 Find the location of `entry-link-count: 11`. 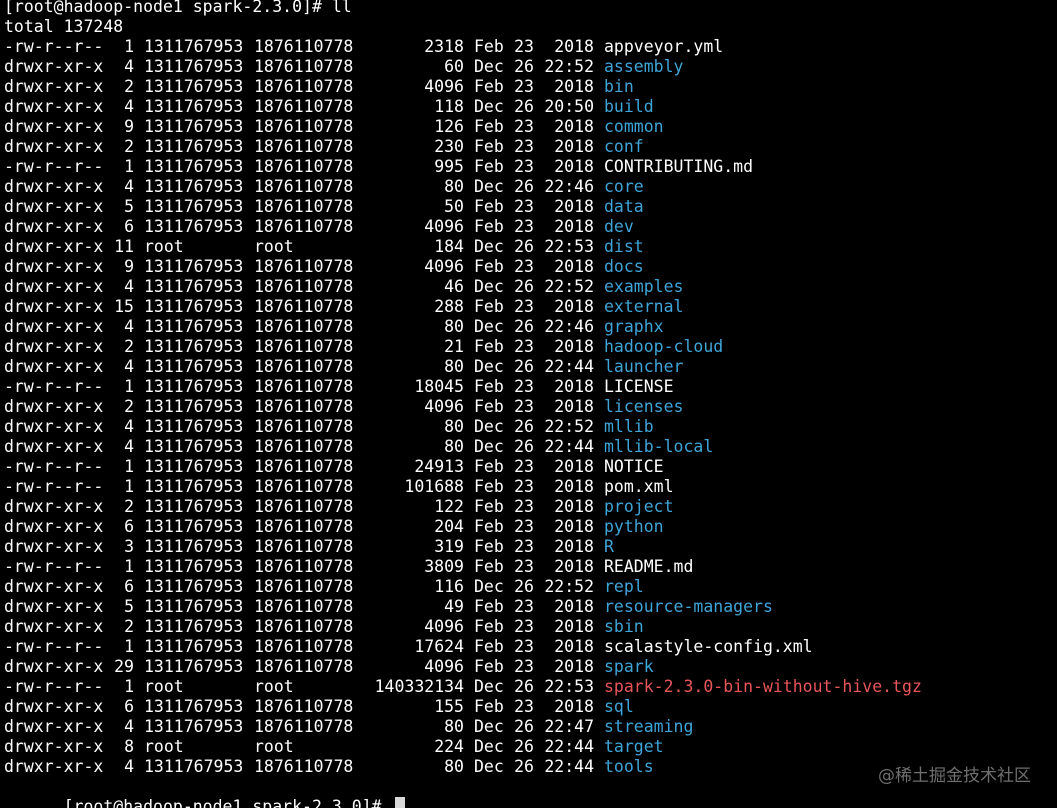

entry-link-count: 11 is located at coordinates (124, 246).